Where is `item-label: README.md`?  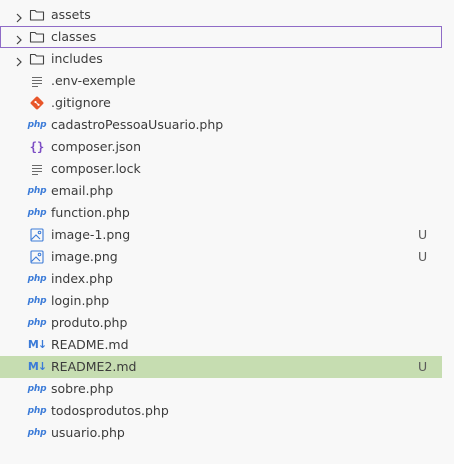
item-label: README.md is located at coordinates (90, 344).